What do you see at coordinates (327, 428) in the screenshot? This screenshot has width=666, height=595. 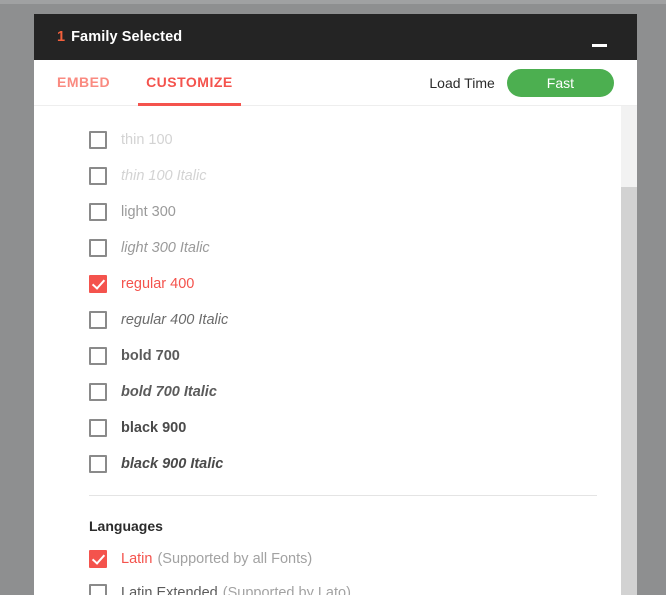 I see `style-row: black 900` at bounding box center [327, 428].